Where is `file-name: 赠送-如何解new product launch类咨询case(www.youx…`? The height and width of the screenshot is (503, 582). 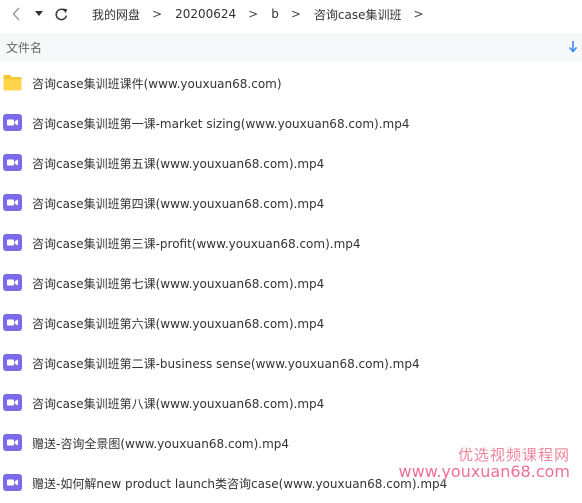
file-name: 赠送-如何解new product launch类咨询case(www.youx… is located at coordinates (240, 483).